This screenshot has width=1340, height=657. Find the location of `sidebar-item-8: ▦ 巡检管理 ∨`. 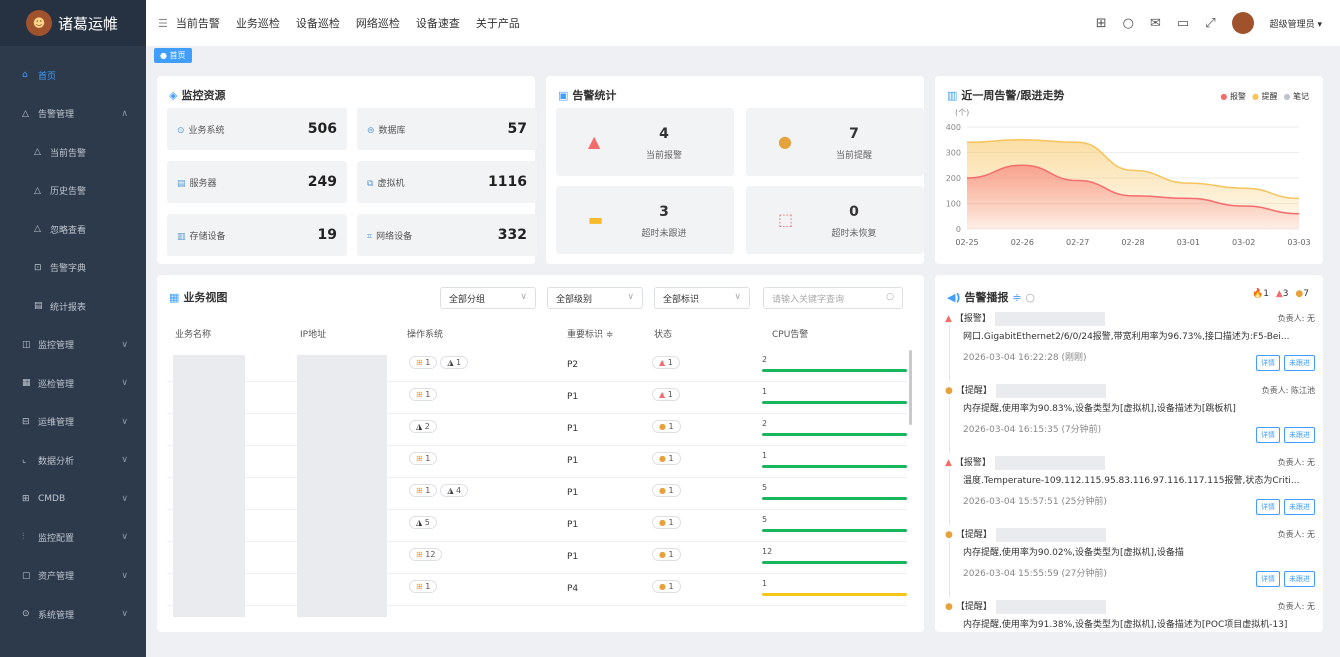

sidebar-item-8: ▦ 巡检管理 ∨ is located at coordinates (73, 383).